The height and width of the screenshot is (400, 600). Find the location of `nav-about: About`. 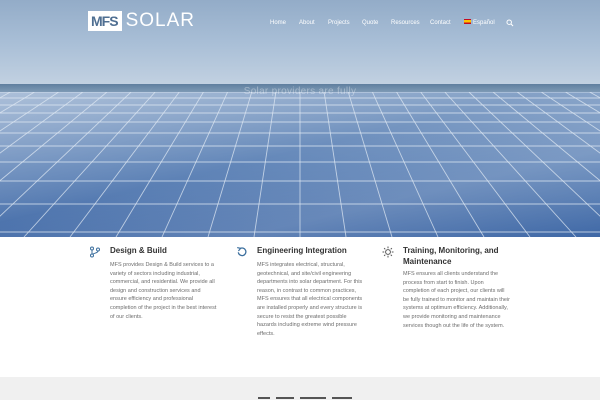

nav-about: About is located at coordinates (307, 23).